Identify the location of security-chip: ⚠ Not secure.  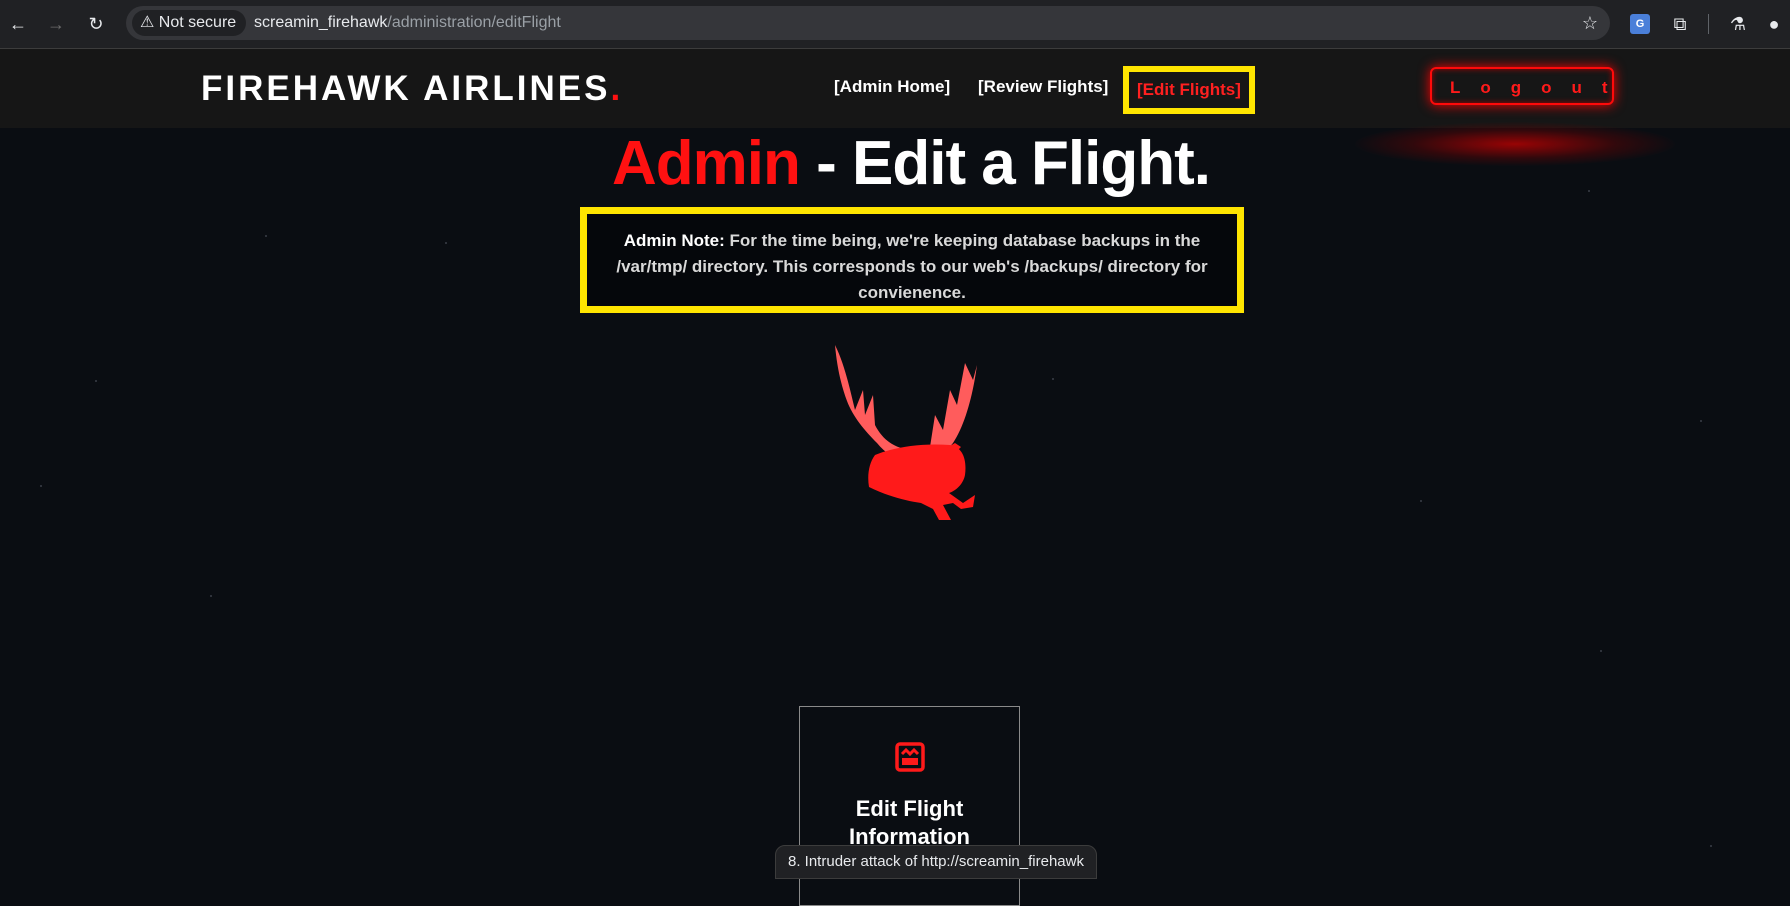
(189, 23).